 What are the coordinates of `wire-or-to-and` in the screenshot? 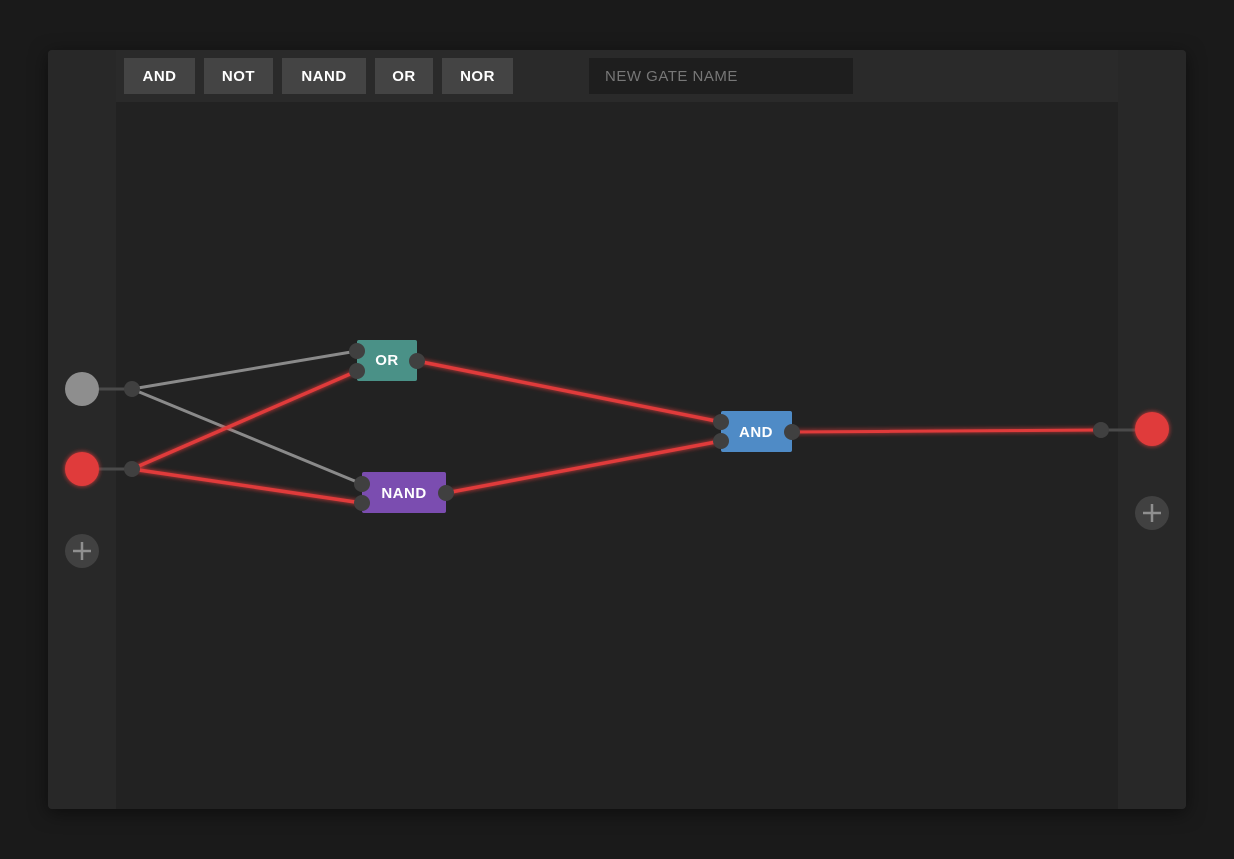 It's located at (569, 391).